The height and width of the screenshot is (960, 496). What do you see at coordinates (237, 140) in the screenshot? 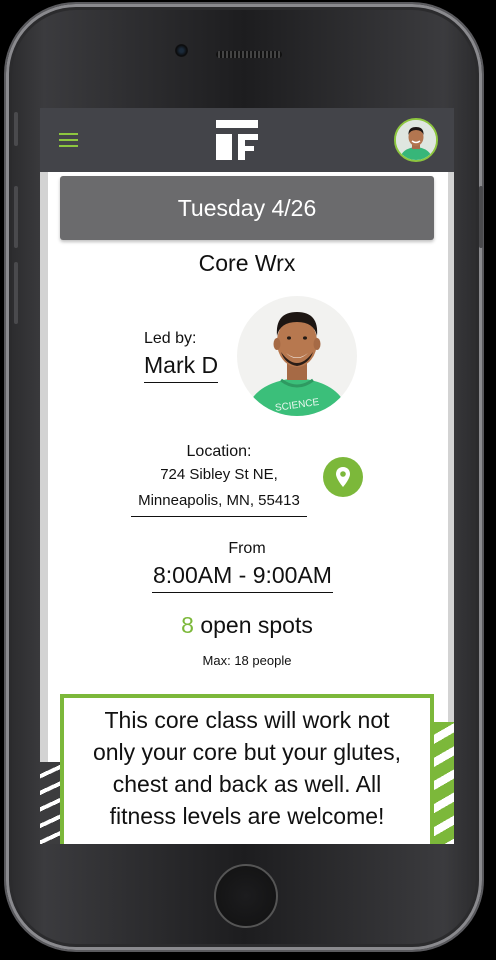
I see `tf-logo-icon` at bounding box center [237, 140].